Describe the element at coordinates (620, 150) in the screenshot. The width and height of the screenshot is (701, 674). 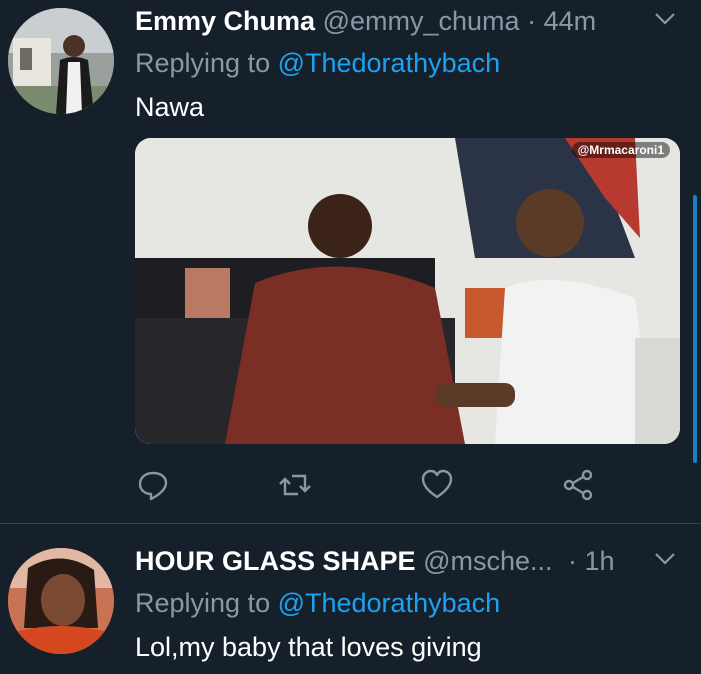
I see `media-watermark: @Mrmacaroni1` at that location.